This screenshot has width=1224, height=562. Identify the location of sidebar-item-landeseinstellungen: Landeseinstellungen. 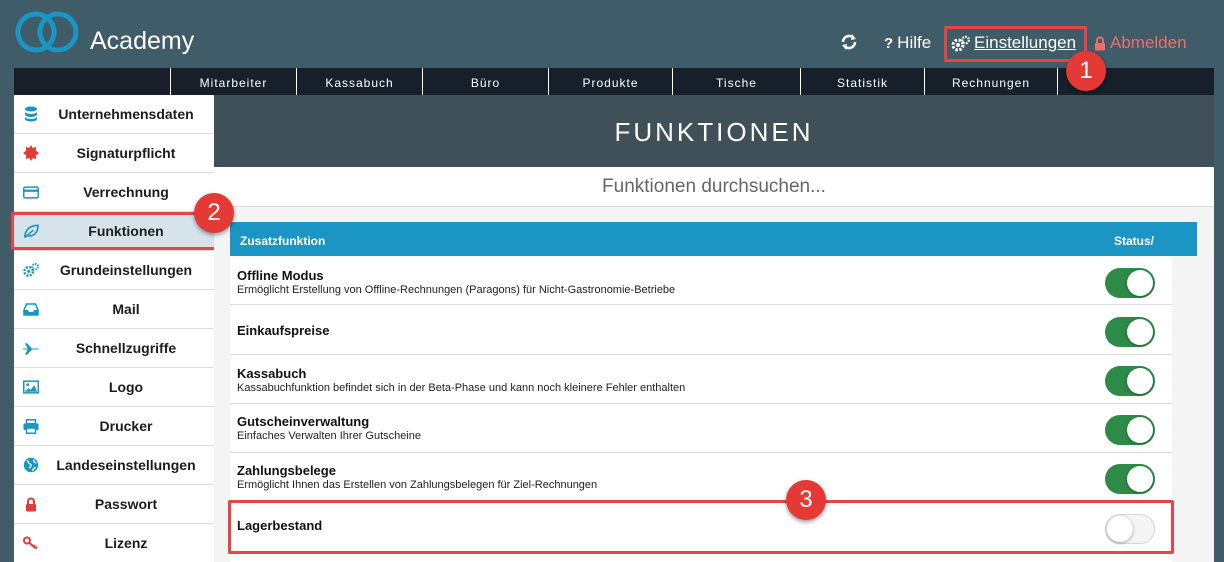
(114, 465).